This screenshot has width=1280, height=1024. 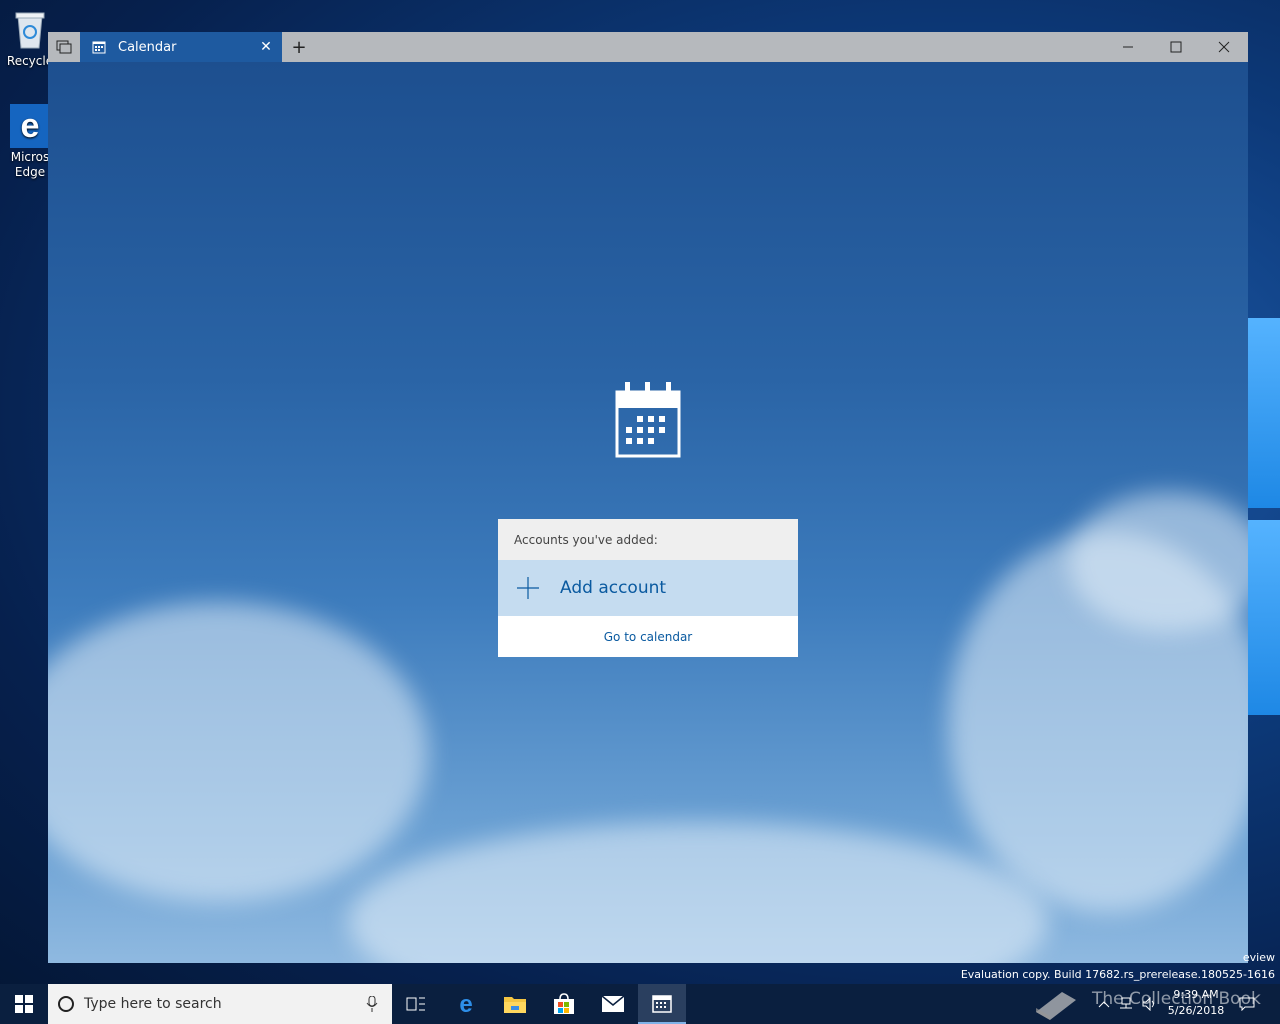 What do you see at coordinates (266, 47) in the screenshot?
I see `close-tab-icon: ✕` at bounding box center [266, 47].